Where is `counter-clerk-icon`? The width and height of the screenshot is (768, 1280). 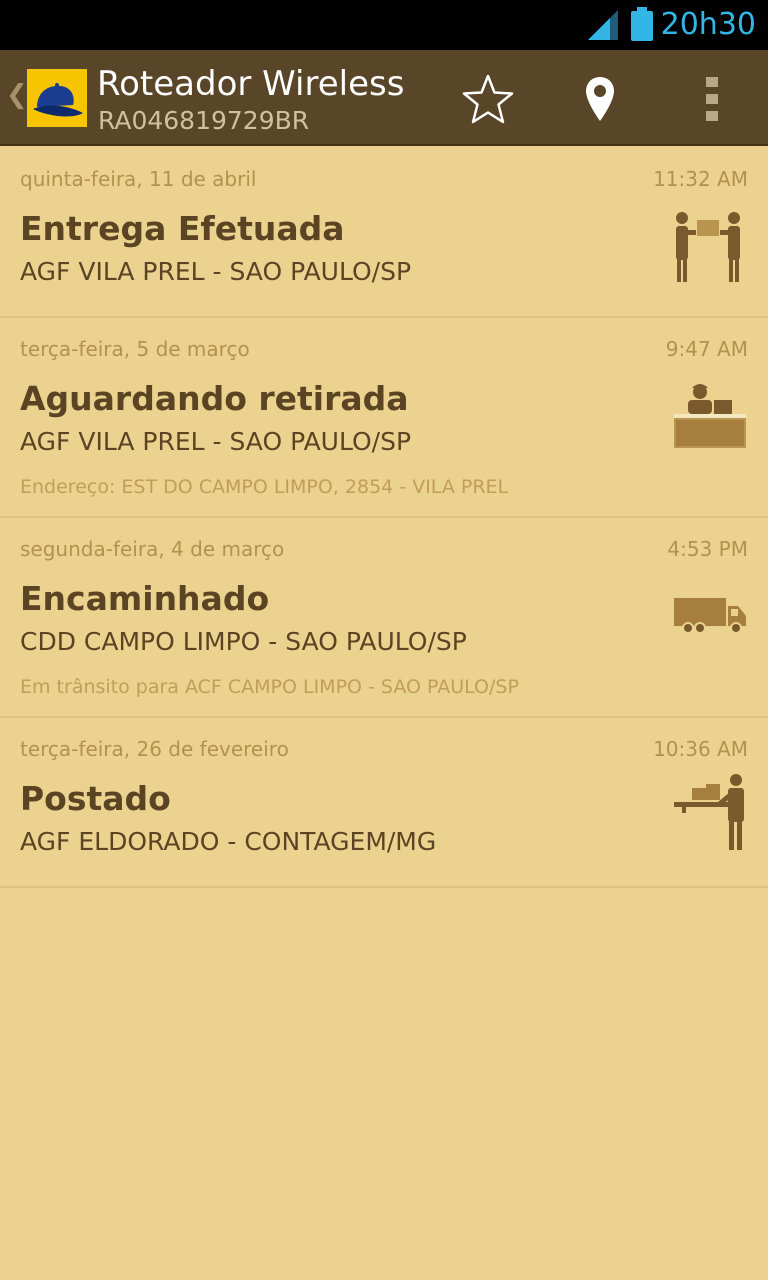
counter-clerk-icon is located at coordinates (710, 416).